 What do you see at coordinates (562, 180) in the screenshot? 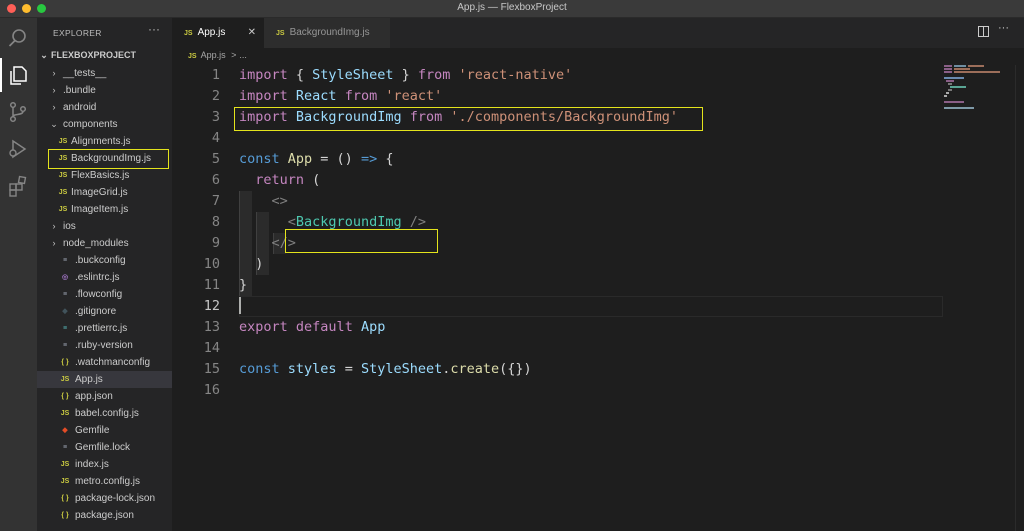
I see `code-line: 6 return (` at bounding box center [562, 180].